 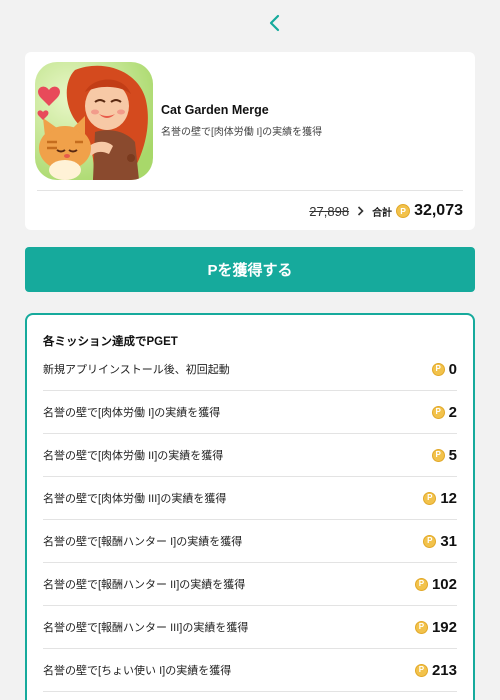 I want to click on chevron-left-icon, so click(x=274, y=23).